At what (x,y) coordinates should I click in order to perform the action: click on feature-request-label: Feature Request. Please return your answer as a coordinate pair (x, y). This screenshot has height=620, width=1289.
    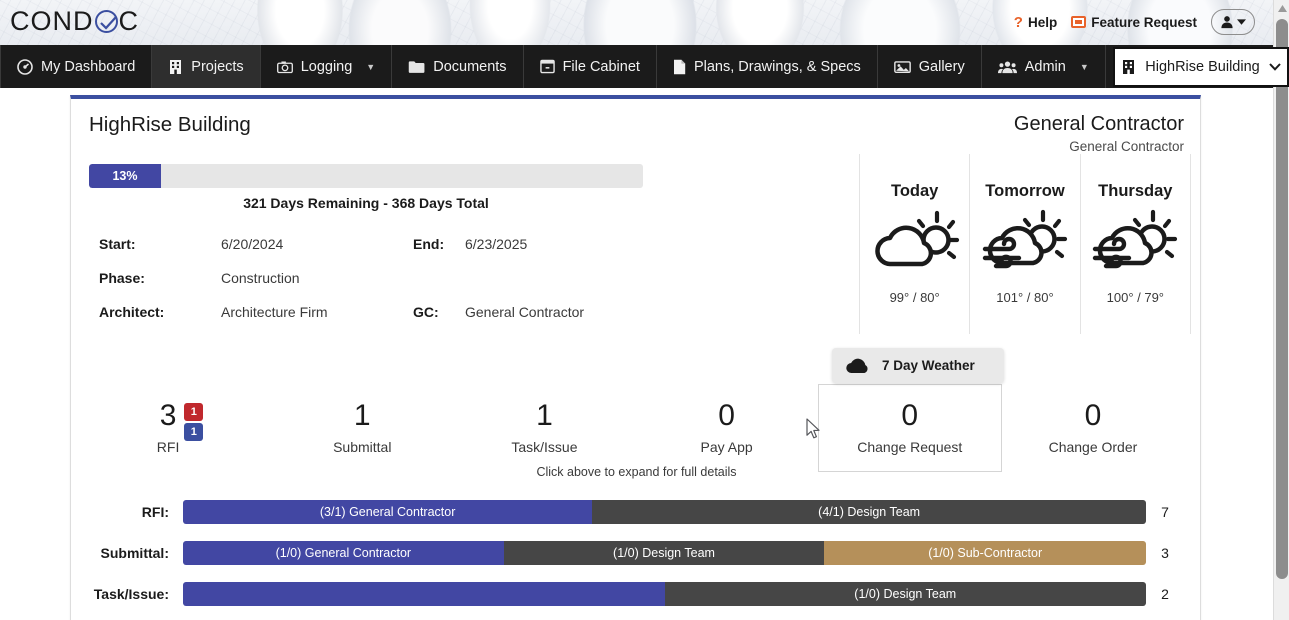
    Looking at the image, I should click on (1144, 22).